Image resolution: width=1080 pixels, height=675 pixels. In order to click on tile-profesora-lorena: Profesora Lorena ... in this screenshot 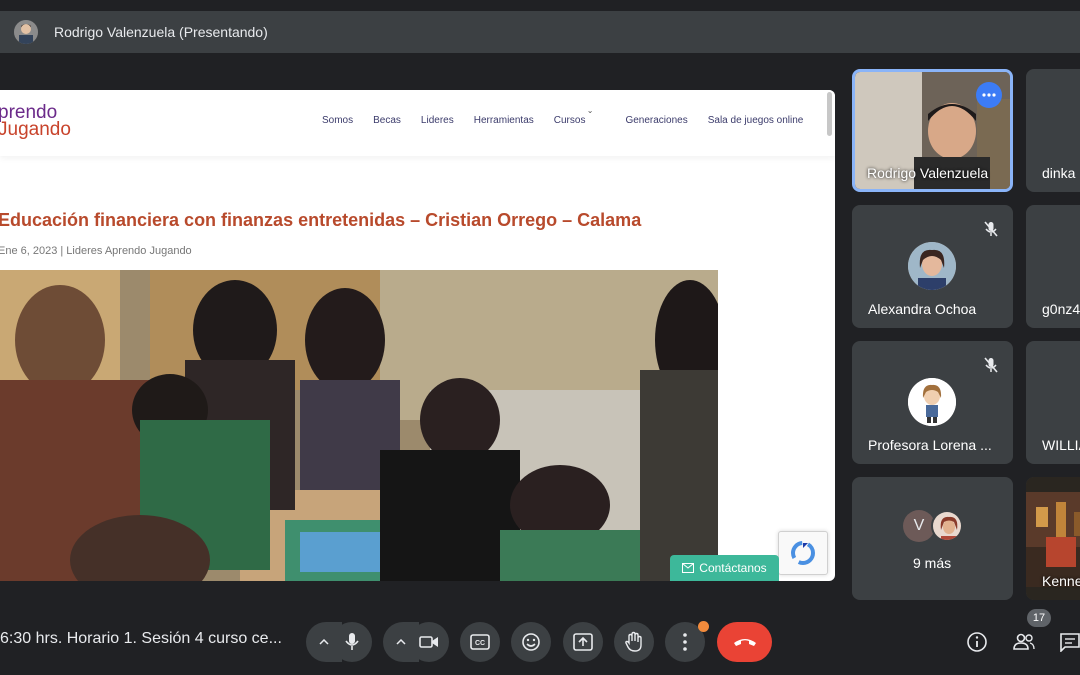, I will do `click(932, 402)`.